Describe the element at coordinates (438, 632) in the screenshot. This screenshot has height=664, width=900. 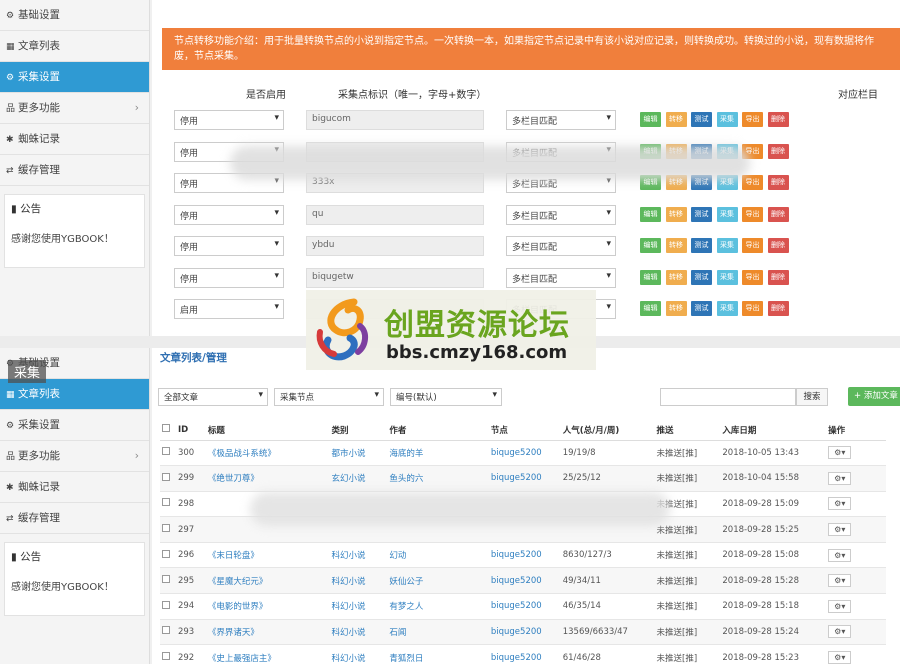
I see `cell-author: 石闻` at that location.